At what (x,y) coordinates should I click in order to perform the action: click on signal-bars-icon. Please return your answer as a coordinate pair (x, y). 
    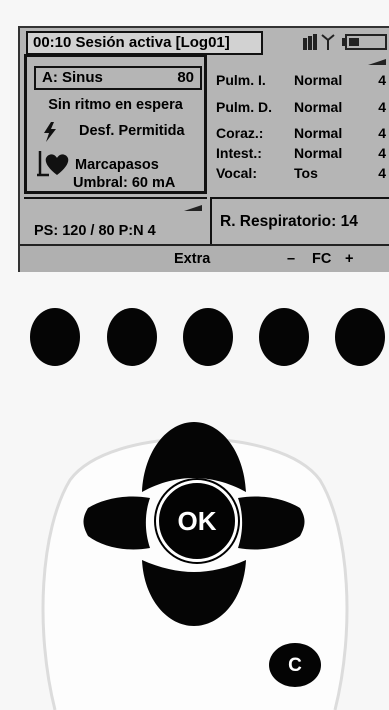
    Looking at the image, I should click on (310, 42).